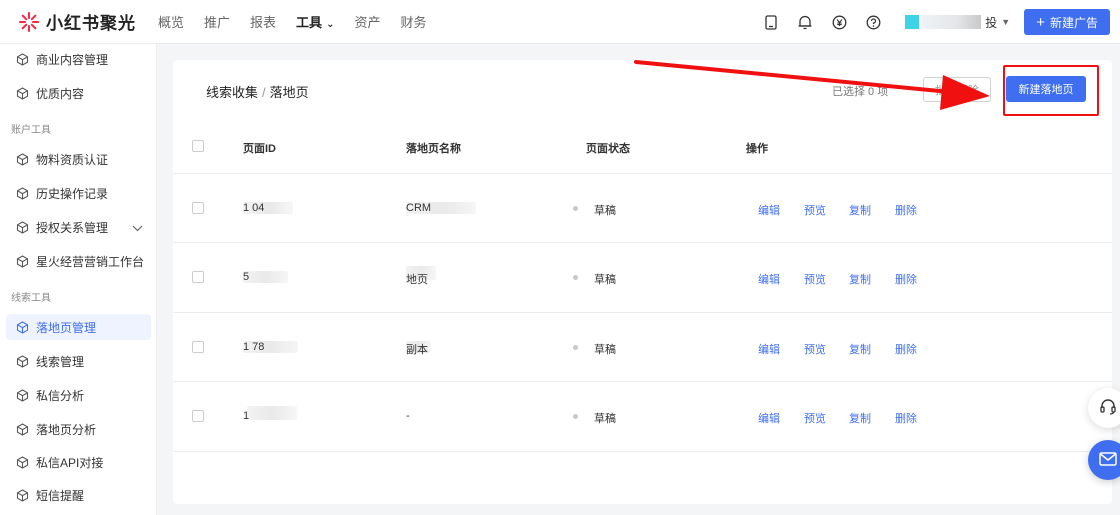  I want to click on row-page-id: 1 04, so click(254, 208).